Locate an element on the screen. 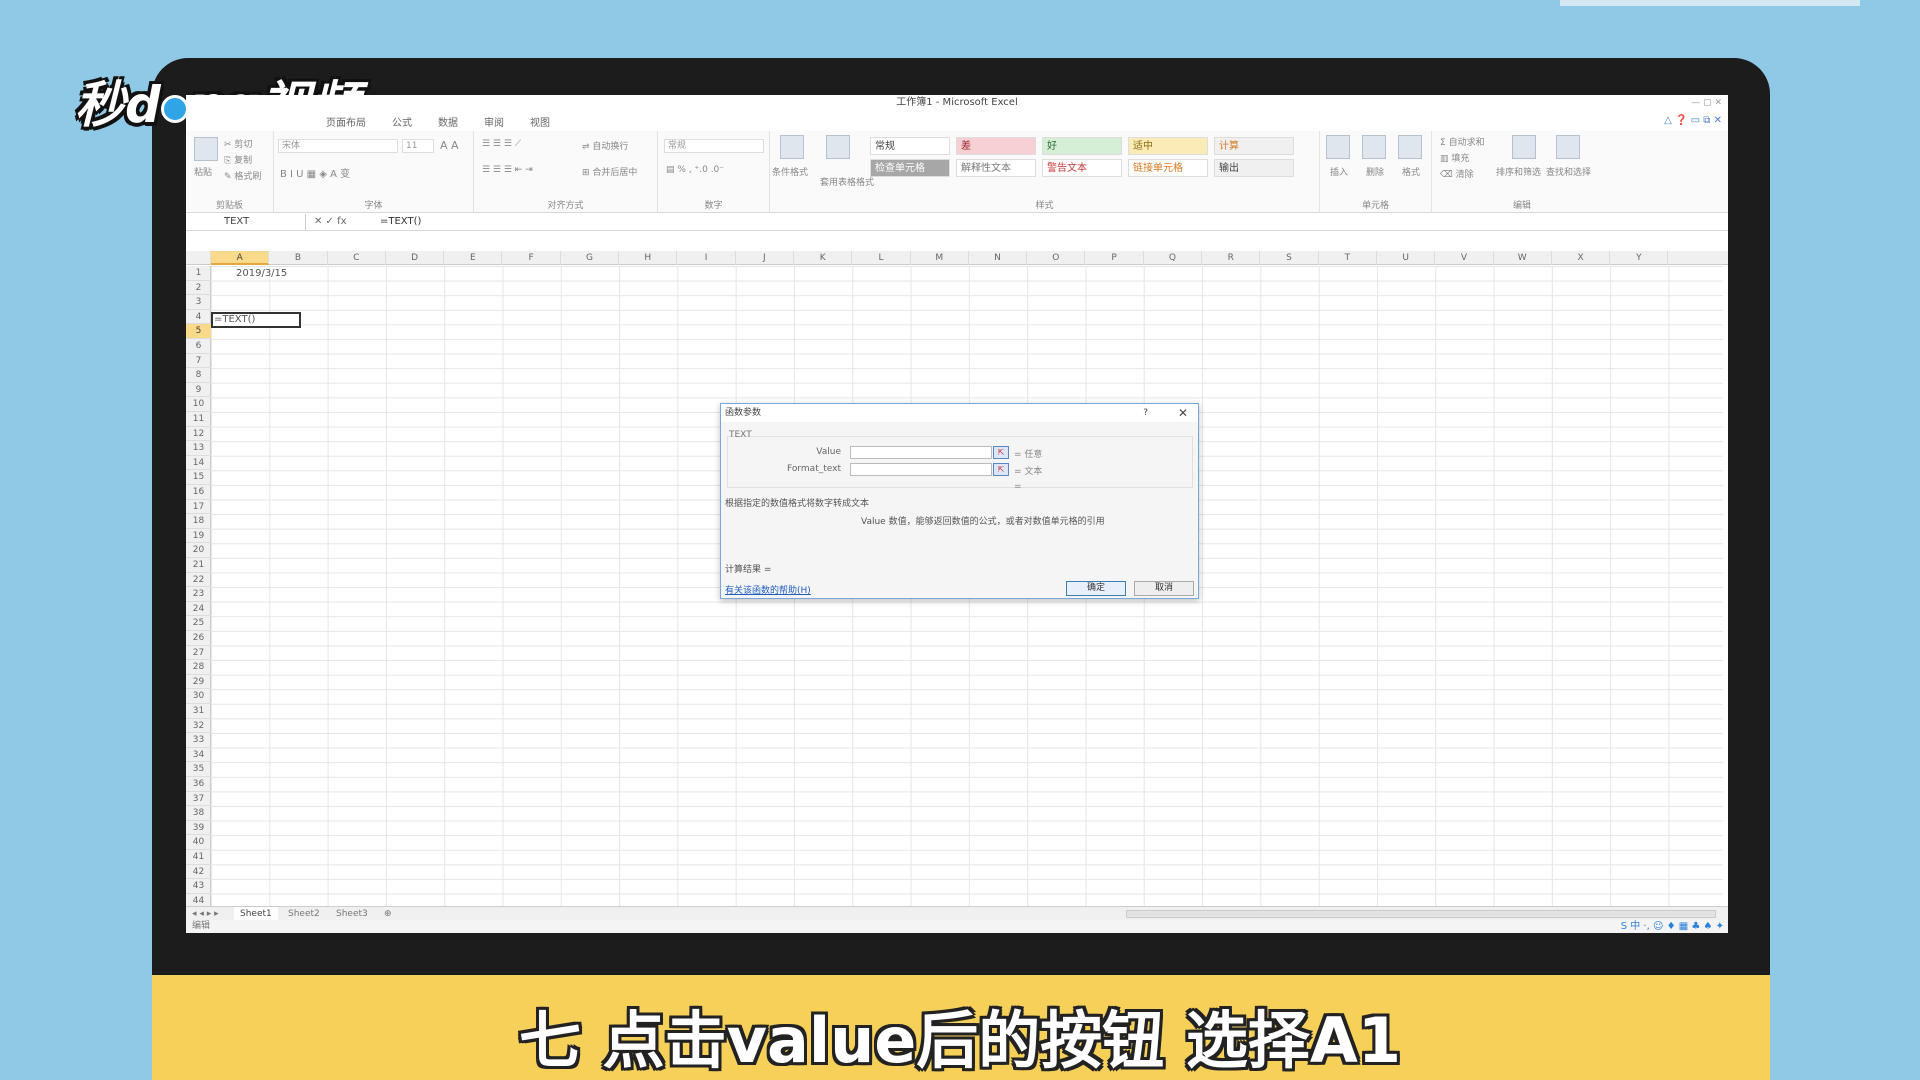 This screenshot has width=1920, height=1080. value-ref-collapse-button: ⇱ is located at coordinates (1001, 452).